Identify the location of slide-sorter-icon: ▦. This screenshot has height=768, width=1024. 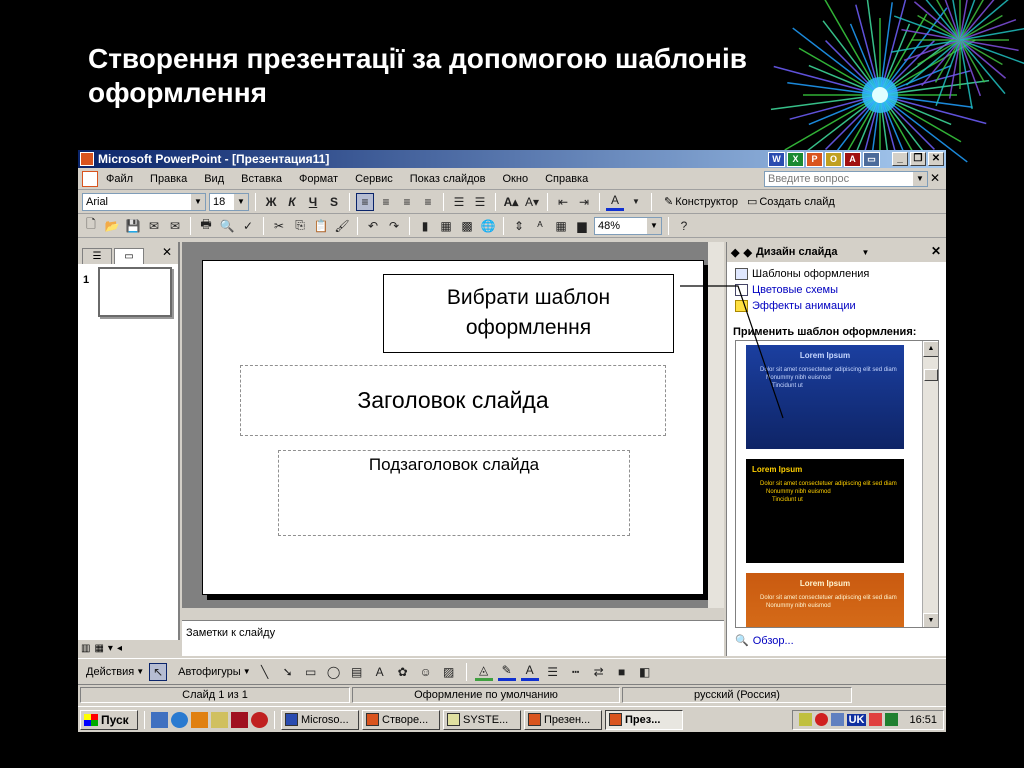
(98, 648).